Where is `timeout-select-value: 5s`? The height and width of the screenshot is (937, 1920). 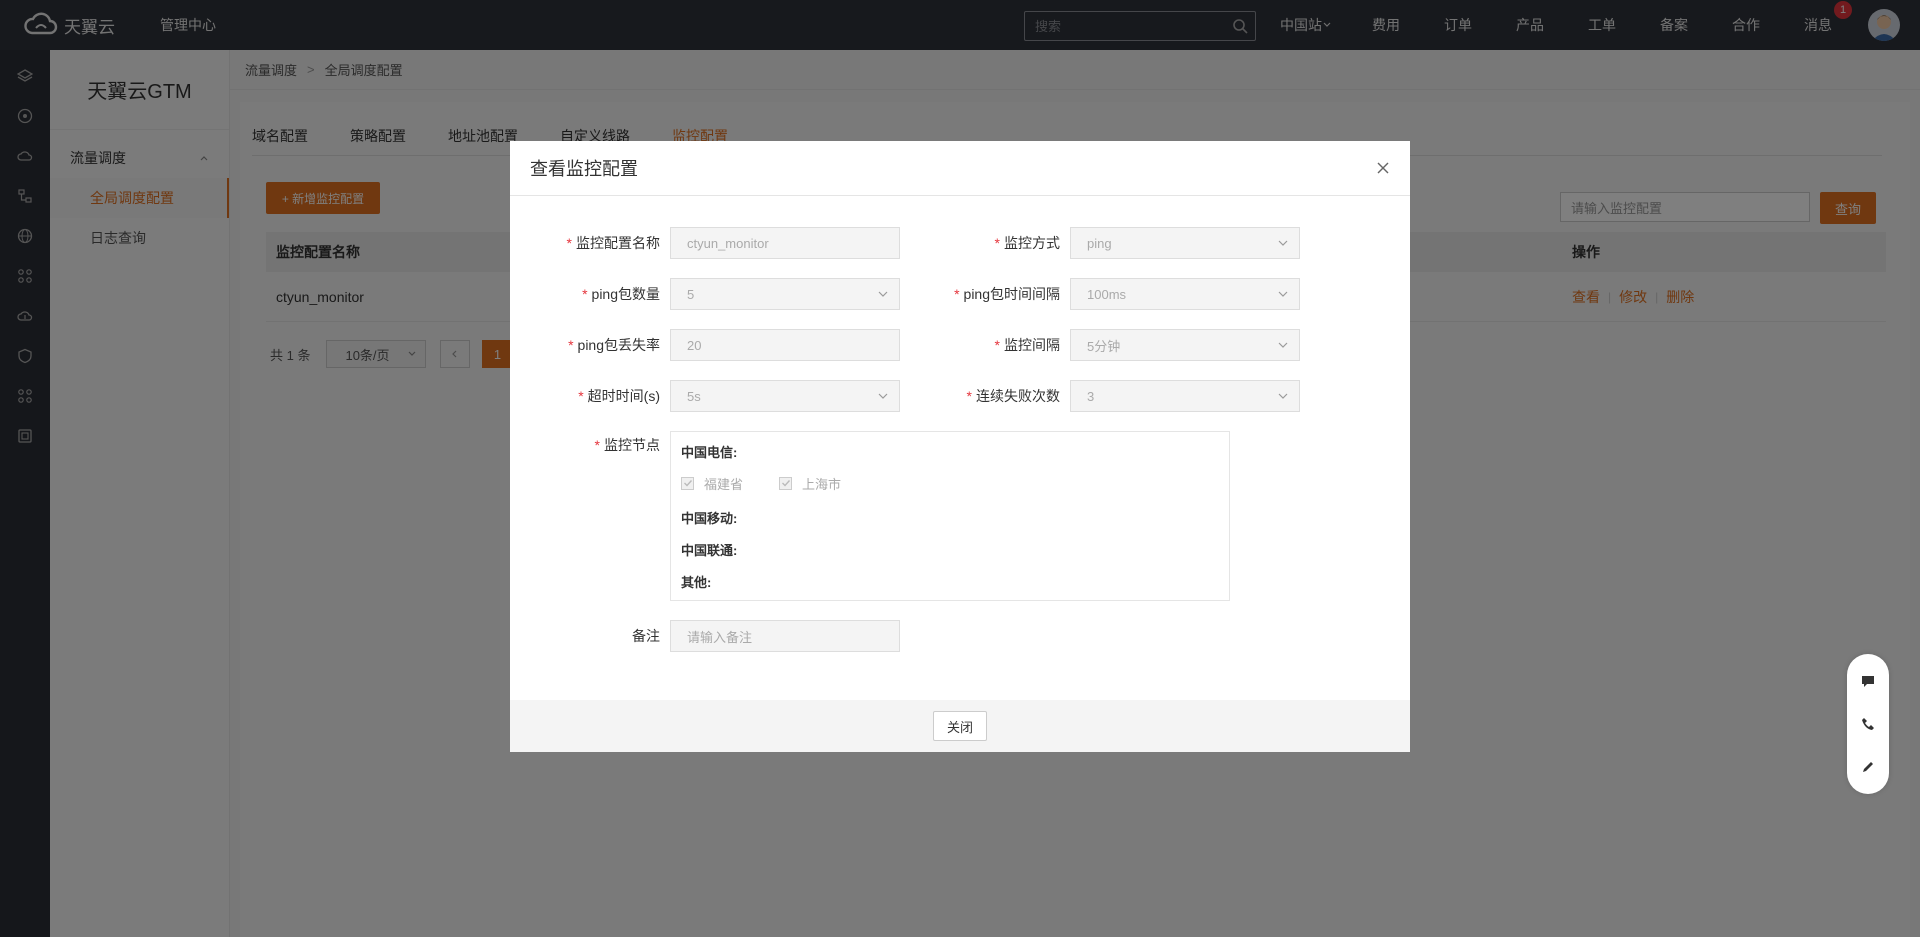 timeout-select-value: 5s is located at coordinates (694, 396).